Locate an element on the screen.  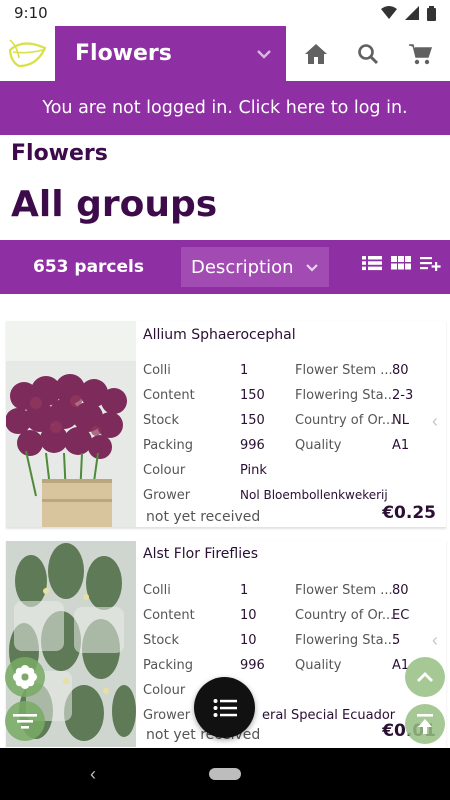
filter-button is located at coordinates (25, 721).